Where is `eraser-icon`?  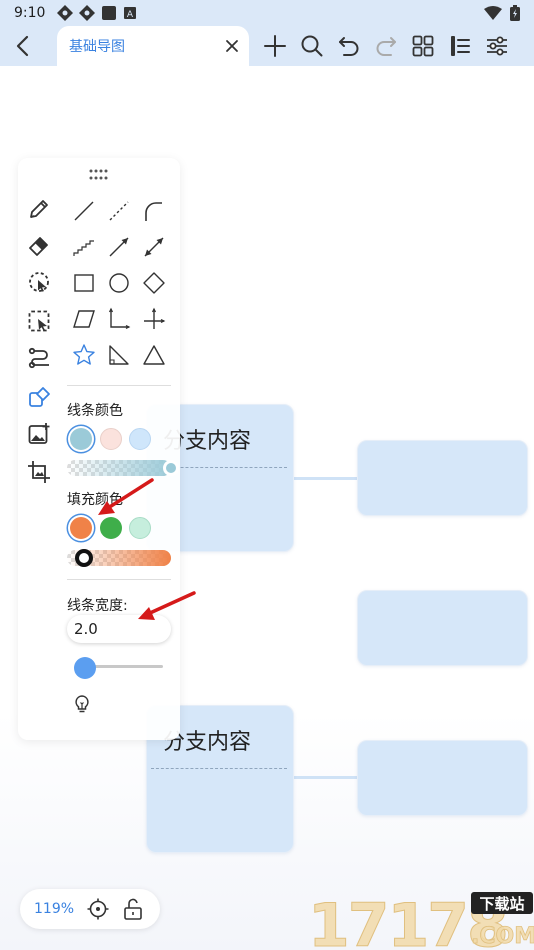 eraser-icon is located at coordinates (39, 245).